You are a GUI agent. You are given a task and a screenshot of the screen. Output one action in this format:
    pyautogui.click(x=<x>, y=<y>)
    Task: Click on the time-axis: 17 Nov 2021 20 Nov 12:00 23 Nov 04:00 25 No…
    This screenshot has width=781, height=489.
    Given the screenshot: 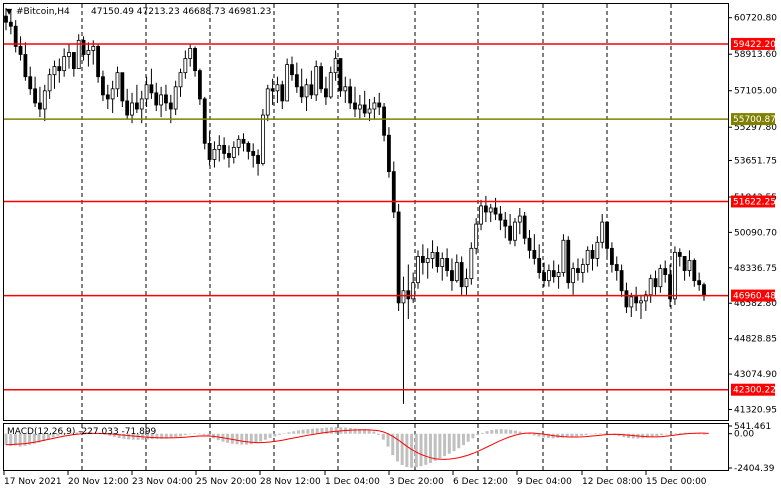 What is the action you would take?
    pyautogui.click(x=355, y=479)
    